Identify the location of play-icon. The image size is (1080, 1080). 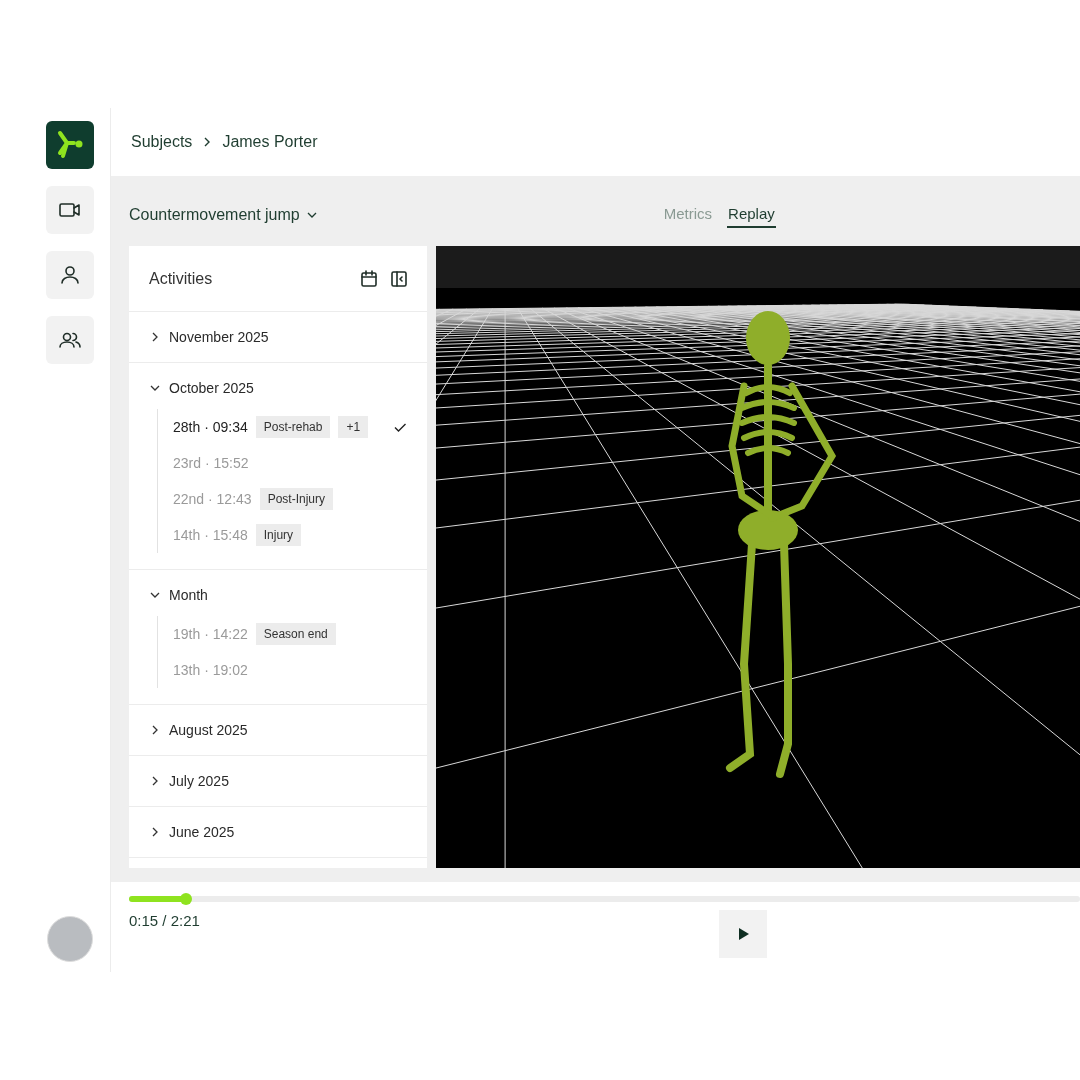
(743, 934).